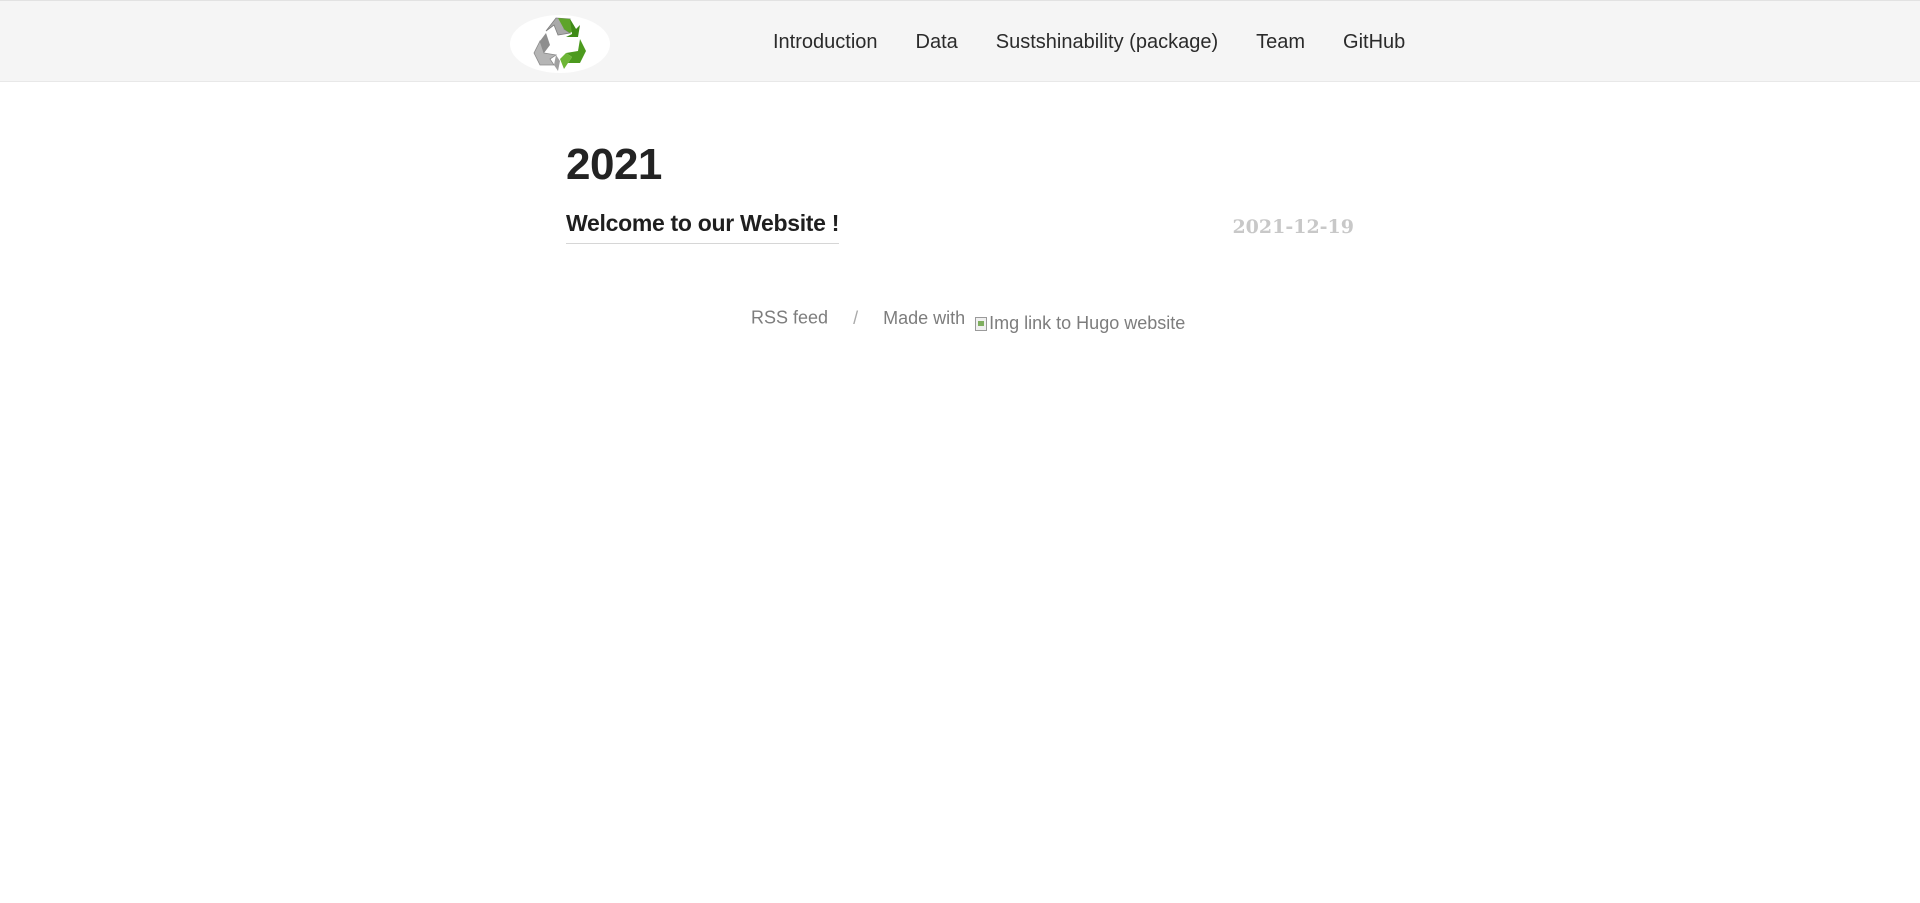 The image size is (1920, 903). I want to click on site-logo, so click(560, 44).